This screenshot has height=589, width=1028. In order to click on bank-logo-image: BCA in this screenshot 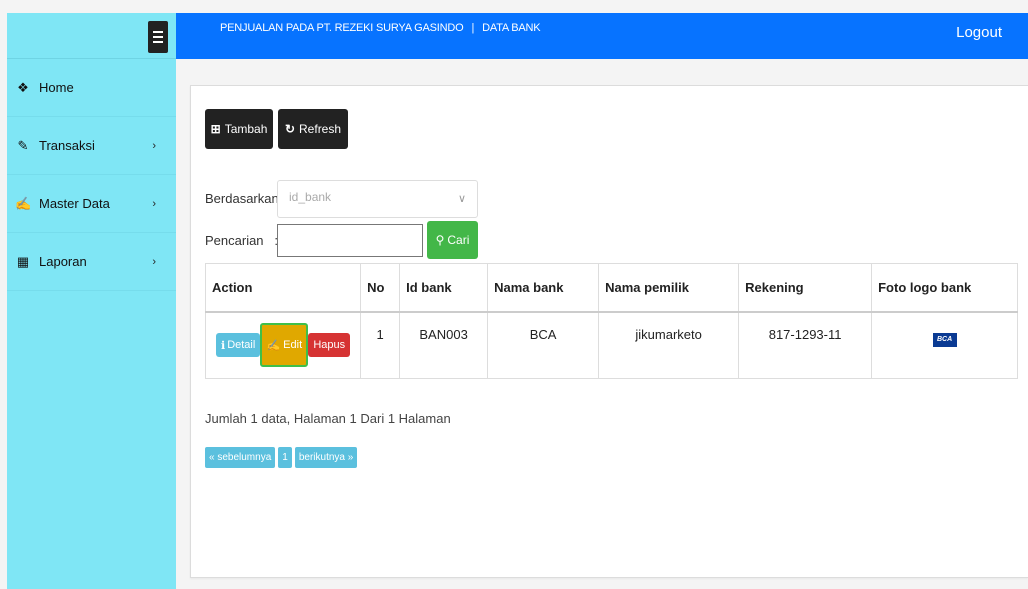, I will do `click(944, 339)`.